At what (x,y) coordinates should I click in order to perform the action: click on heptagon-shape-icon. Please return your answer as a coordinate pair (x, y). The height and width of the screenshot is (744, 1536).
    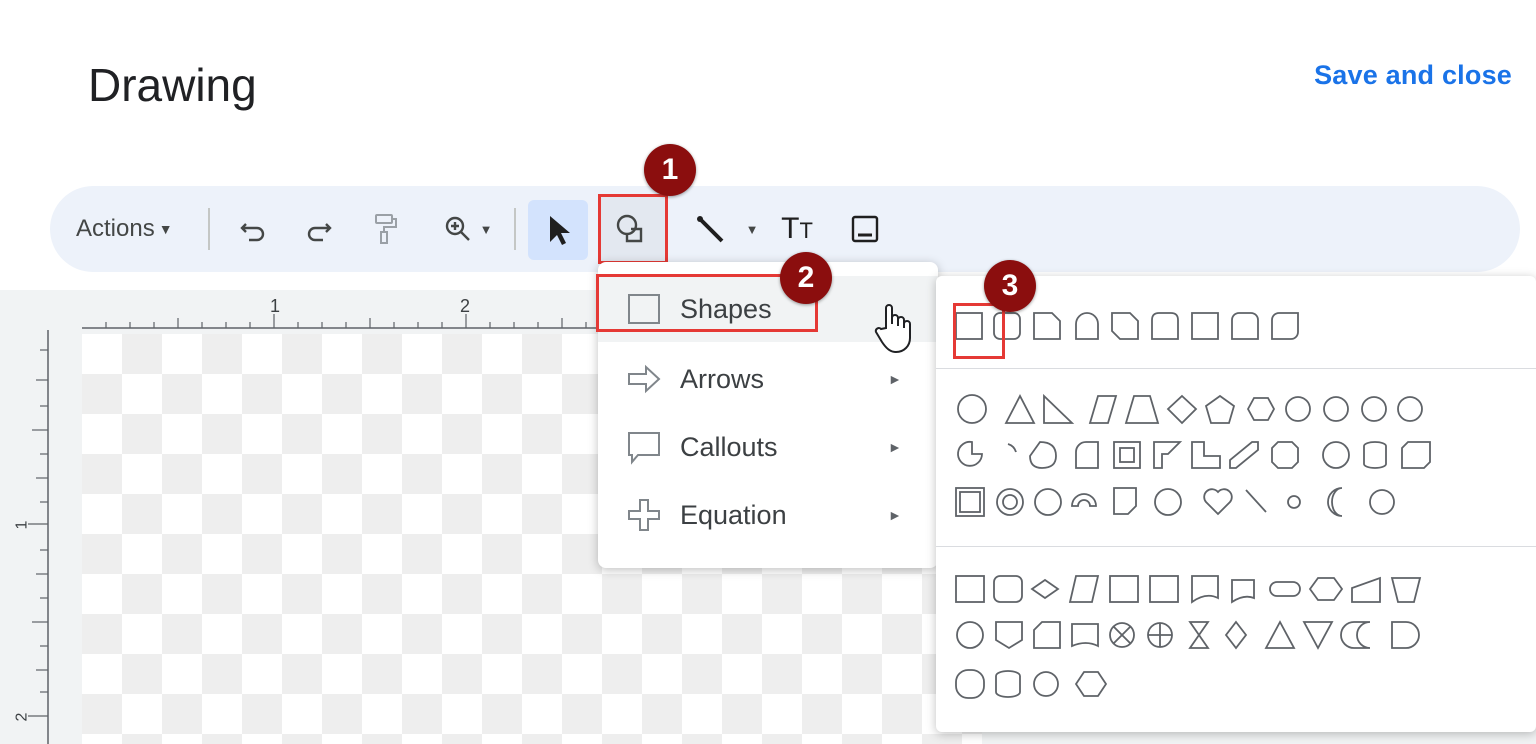
    Looking at the image, I should click on (1298, 409).